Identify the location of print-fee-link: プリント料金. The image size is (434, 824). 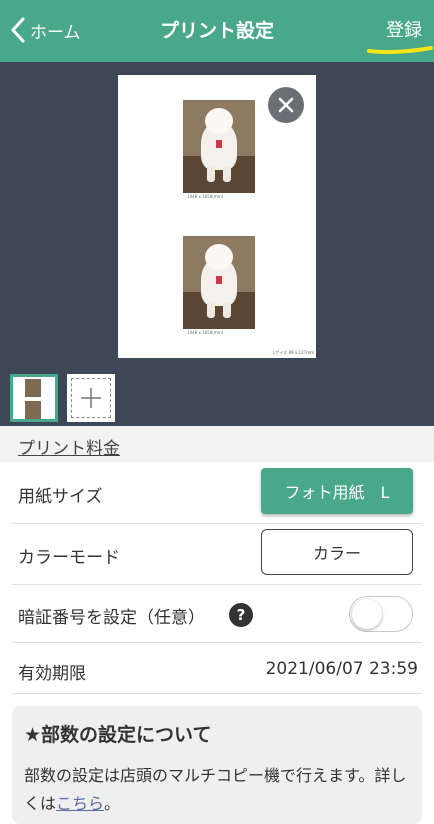
(69, 446).